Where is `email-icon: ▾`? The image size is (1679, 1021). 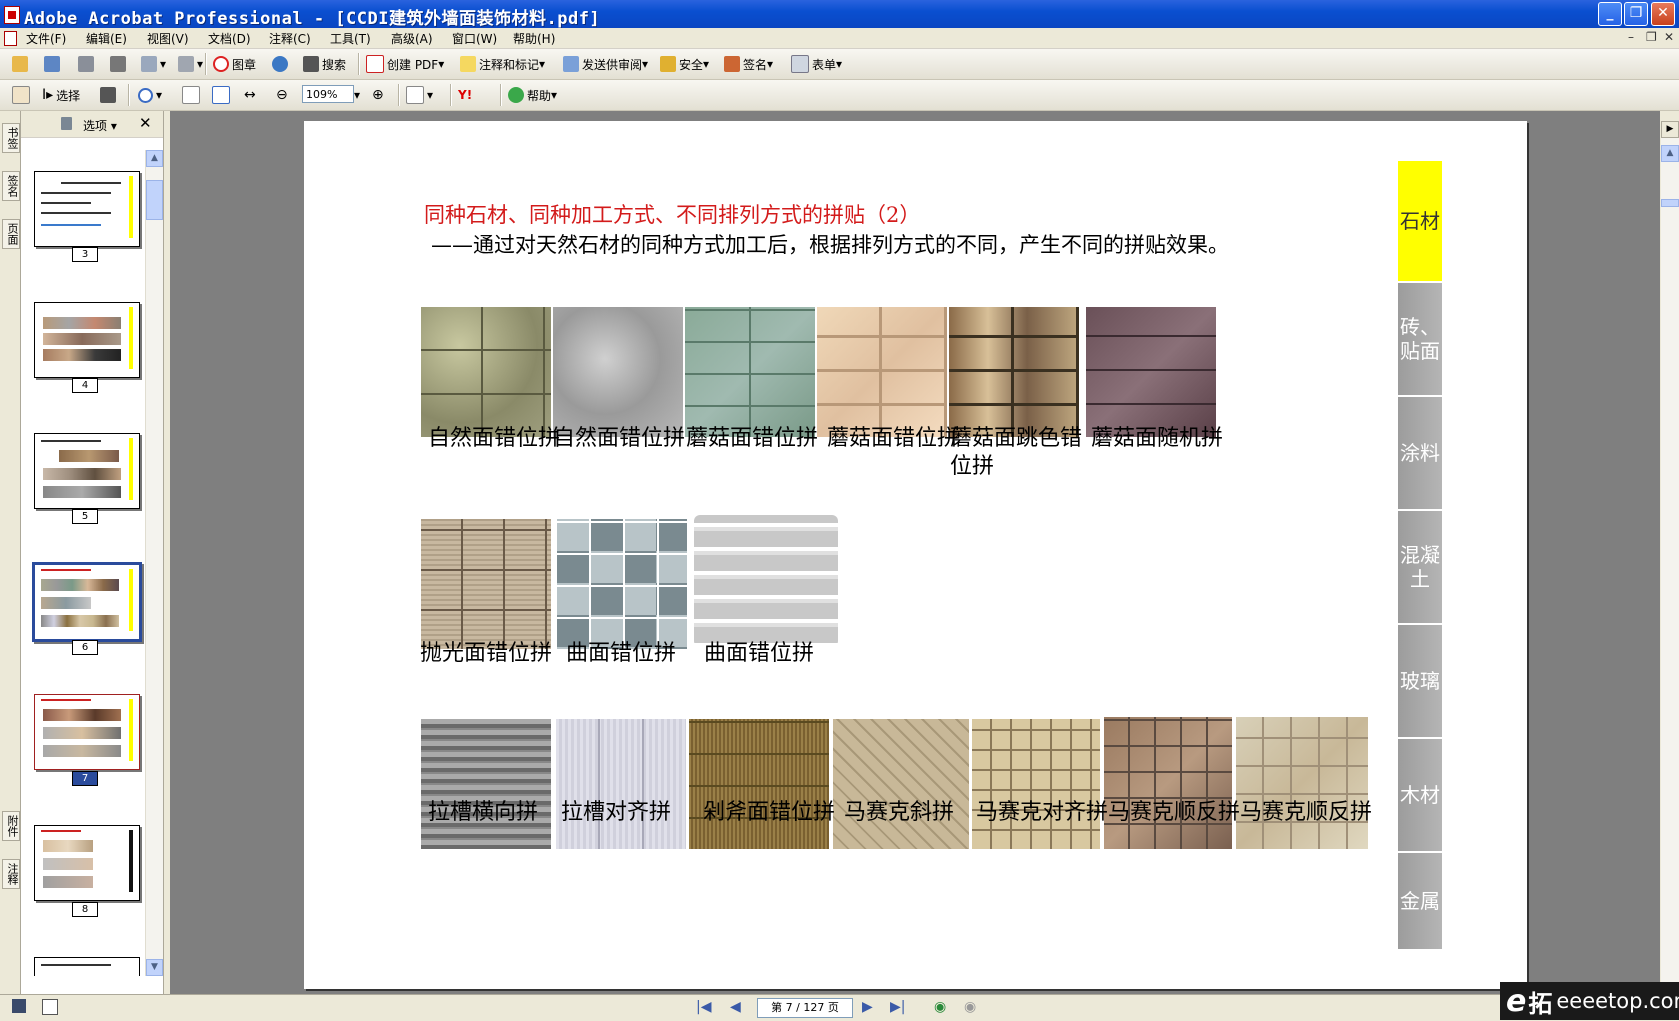
email-icon: ▾ is located at coordinates (153, 64).